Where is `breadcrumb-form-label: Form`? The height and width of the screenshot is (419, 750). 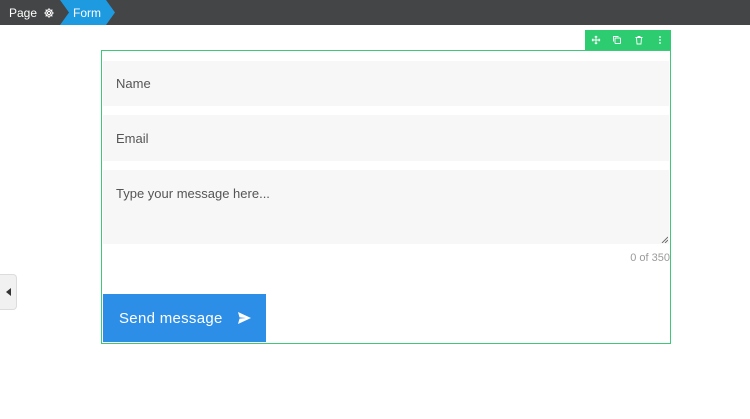
breadcrumb-form-label: Form is located at coordinates (87, 12).